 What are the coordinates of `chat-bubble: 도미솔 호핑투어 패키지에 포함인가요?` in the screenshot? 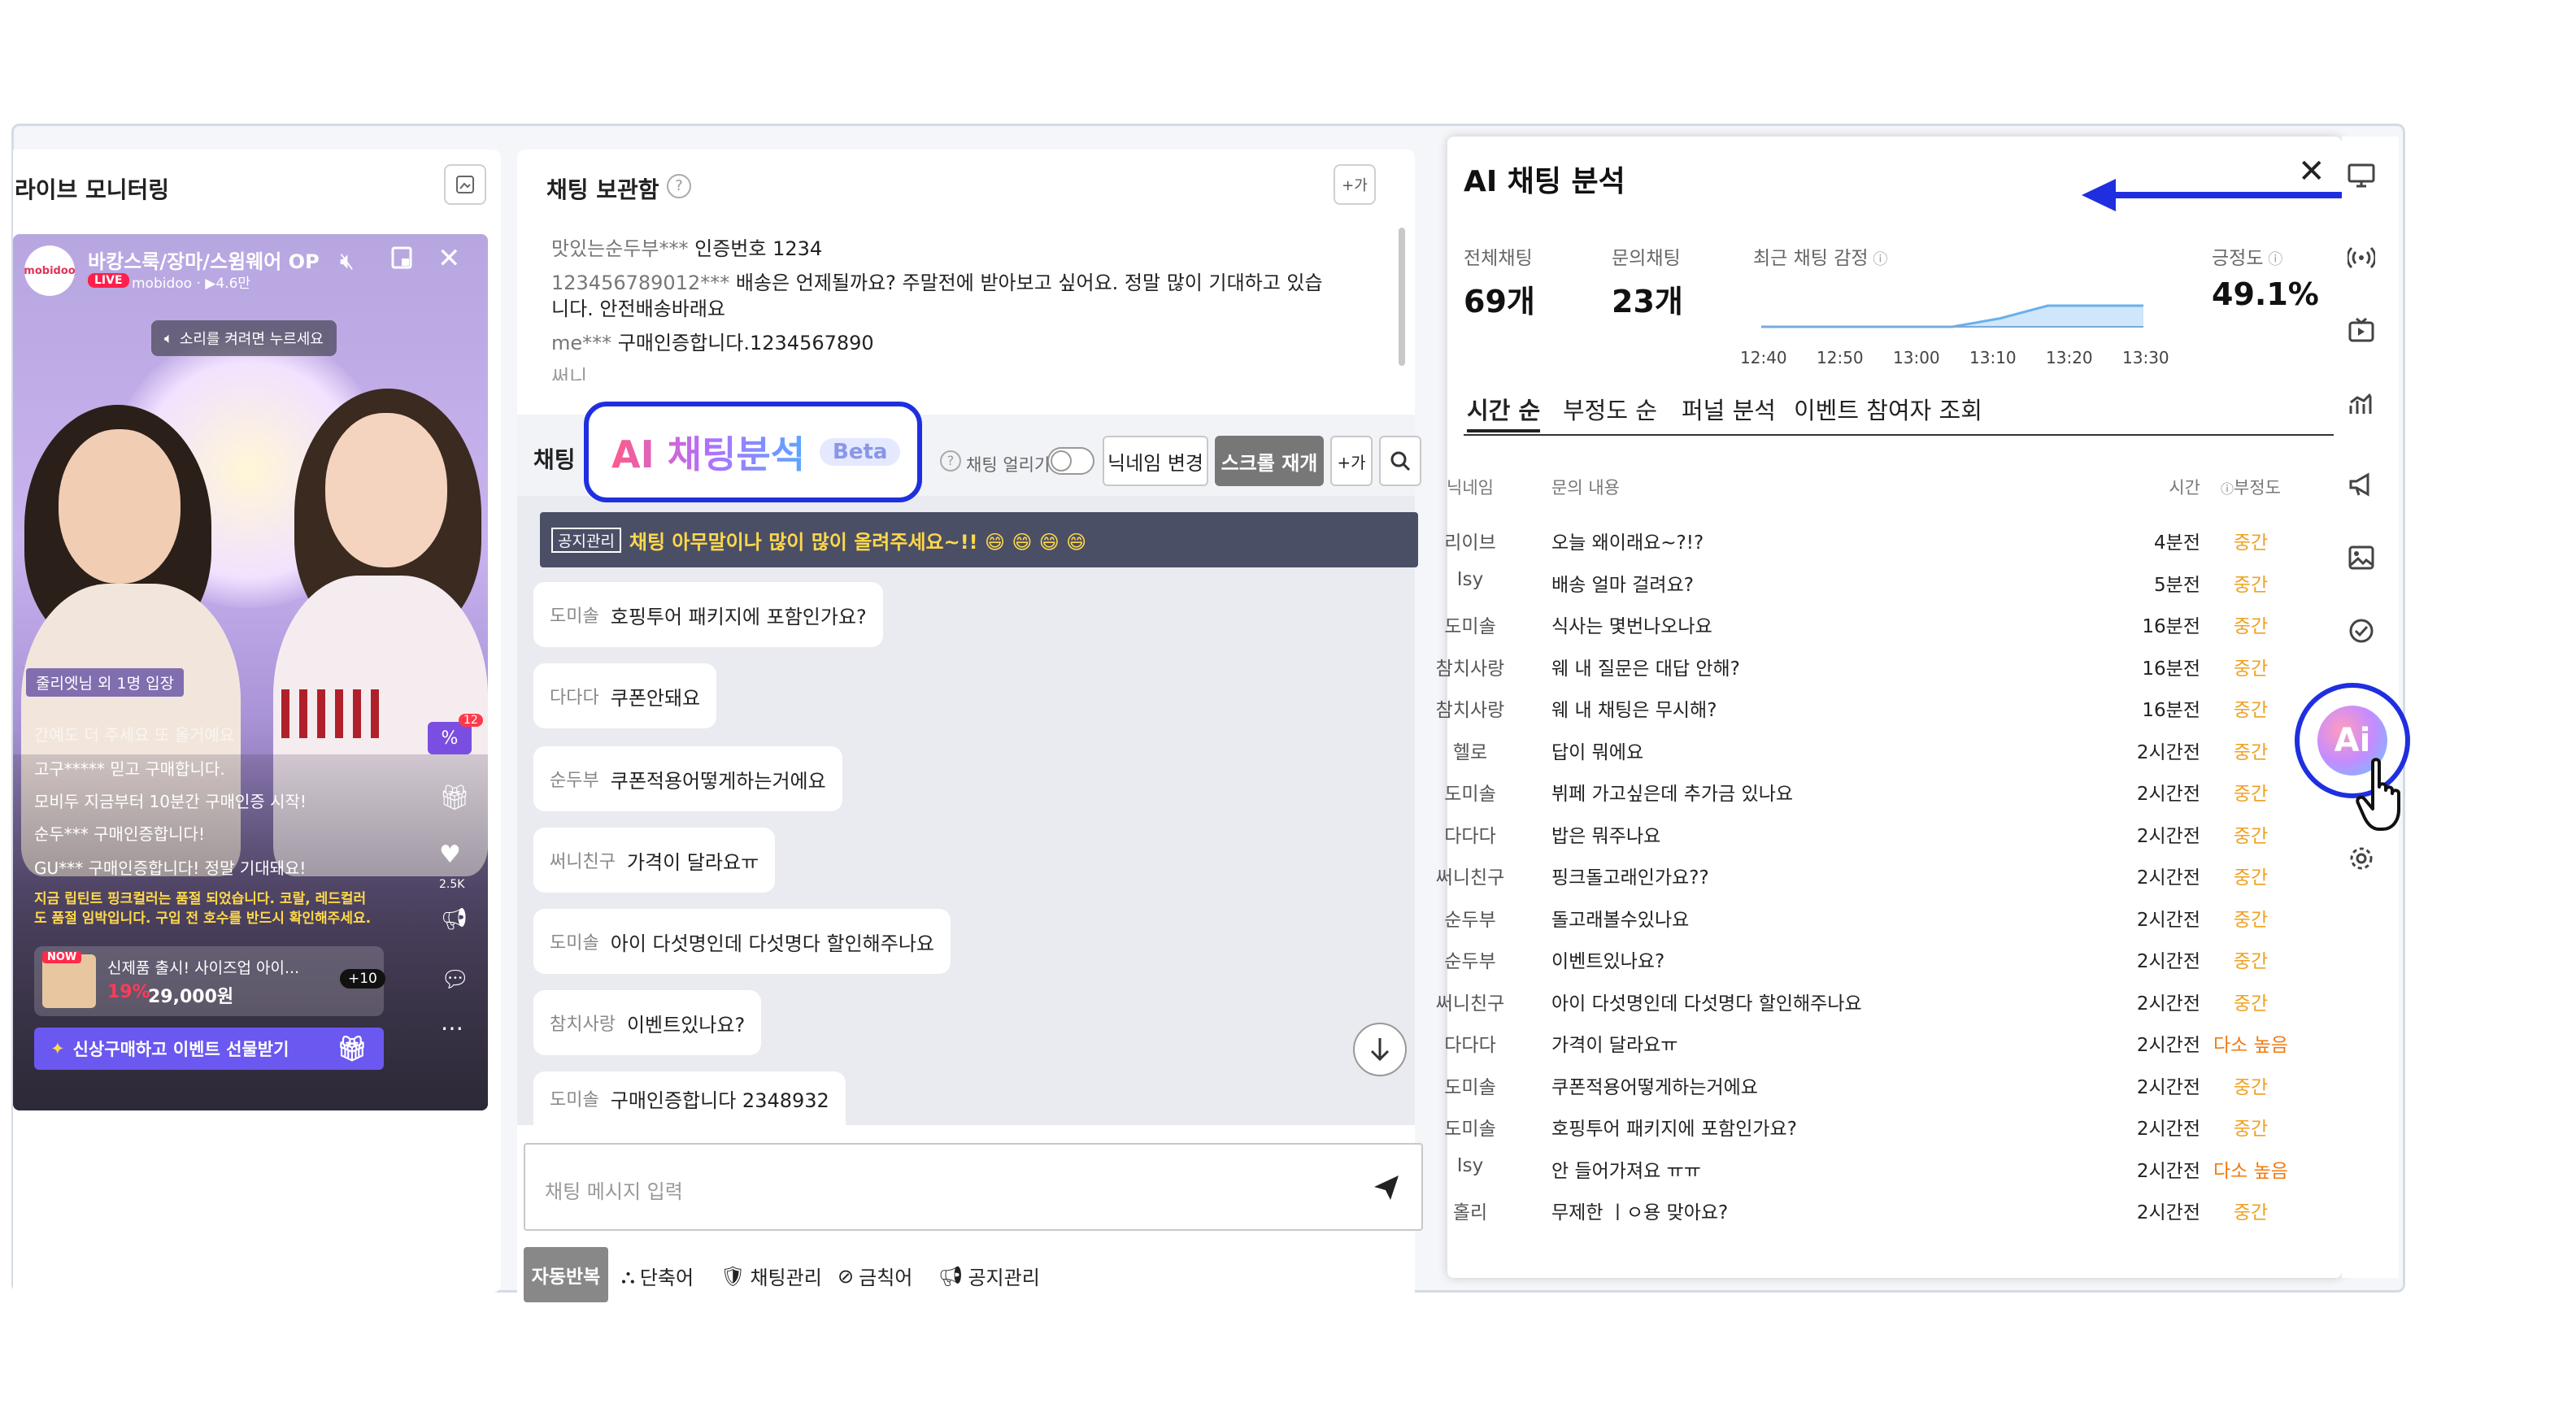 It's located at (708, 614).